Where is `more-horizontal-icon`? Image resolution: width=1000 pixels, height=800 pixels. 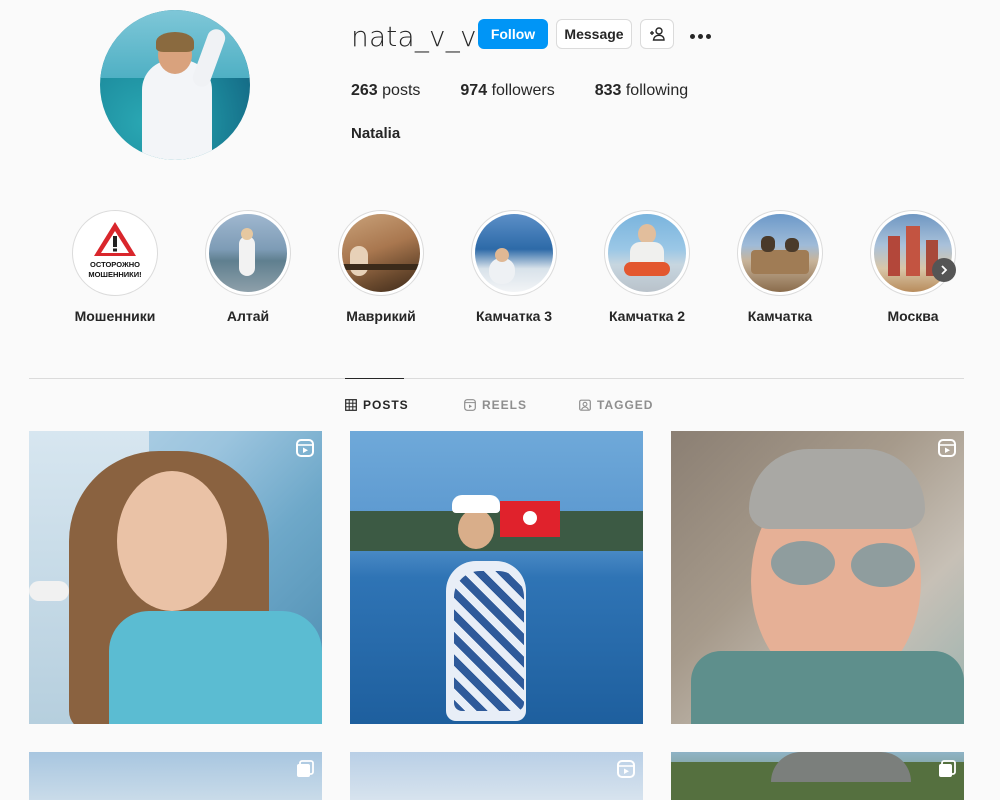
more-horizontal-icon is located at coordinates (692, 36).